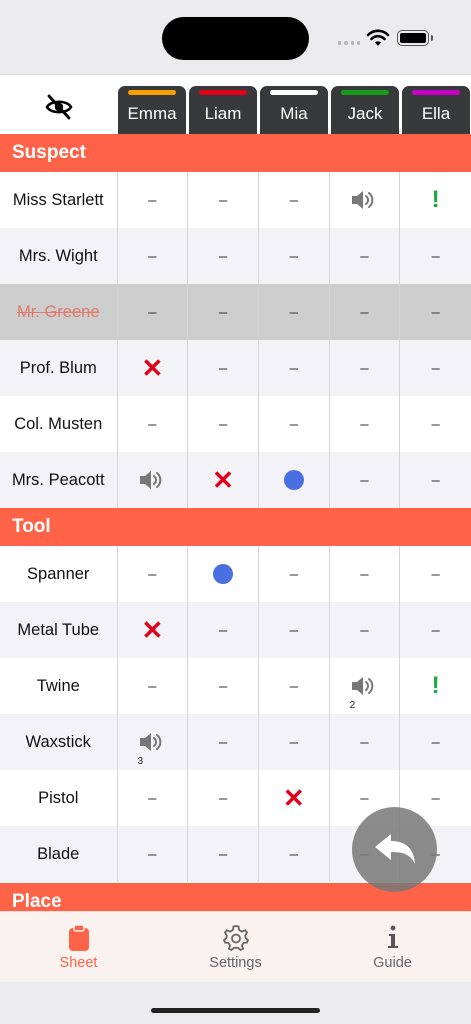 This screenshot has height=1024, width=471. What do you see at coordinates (59, 742) in the screenshot?
I see `card-name: Waxstick` at bounding box center [59, 742].